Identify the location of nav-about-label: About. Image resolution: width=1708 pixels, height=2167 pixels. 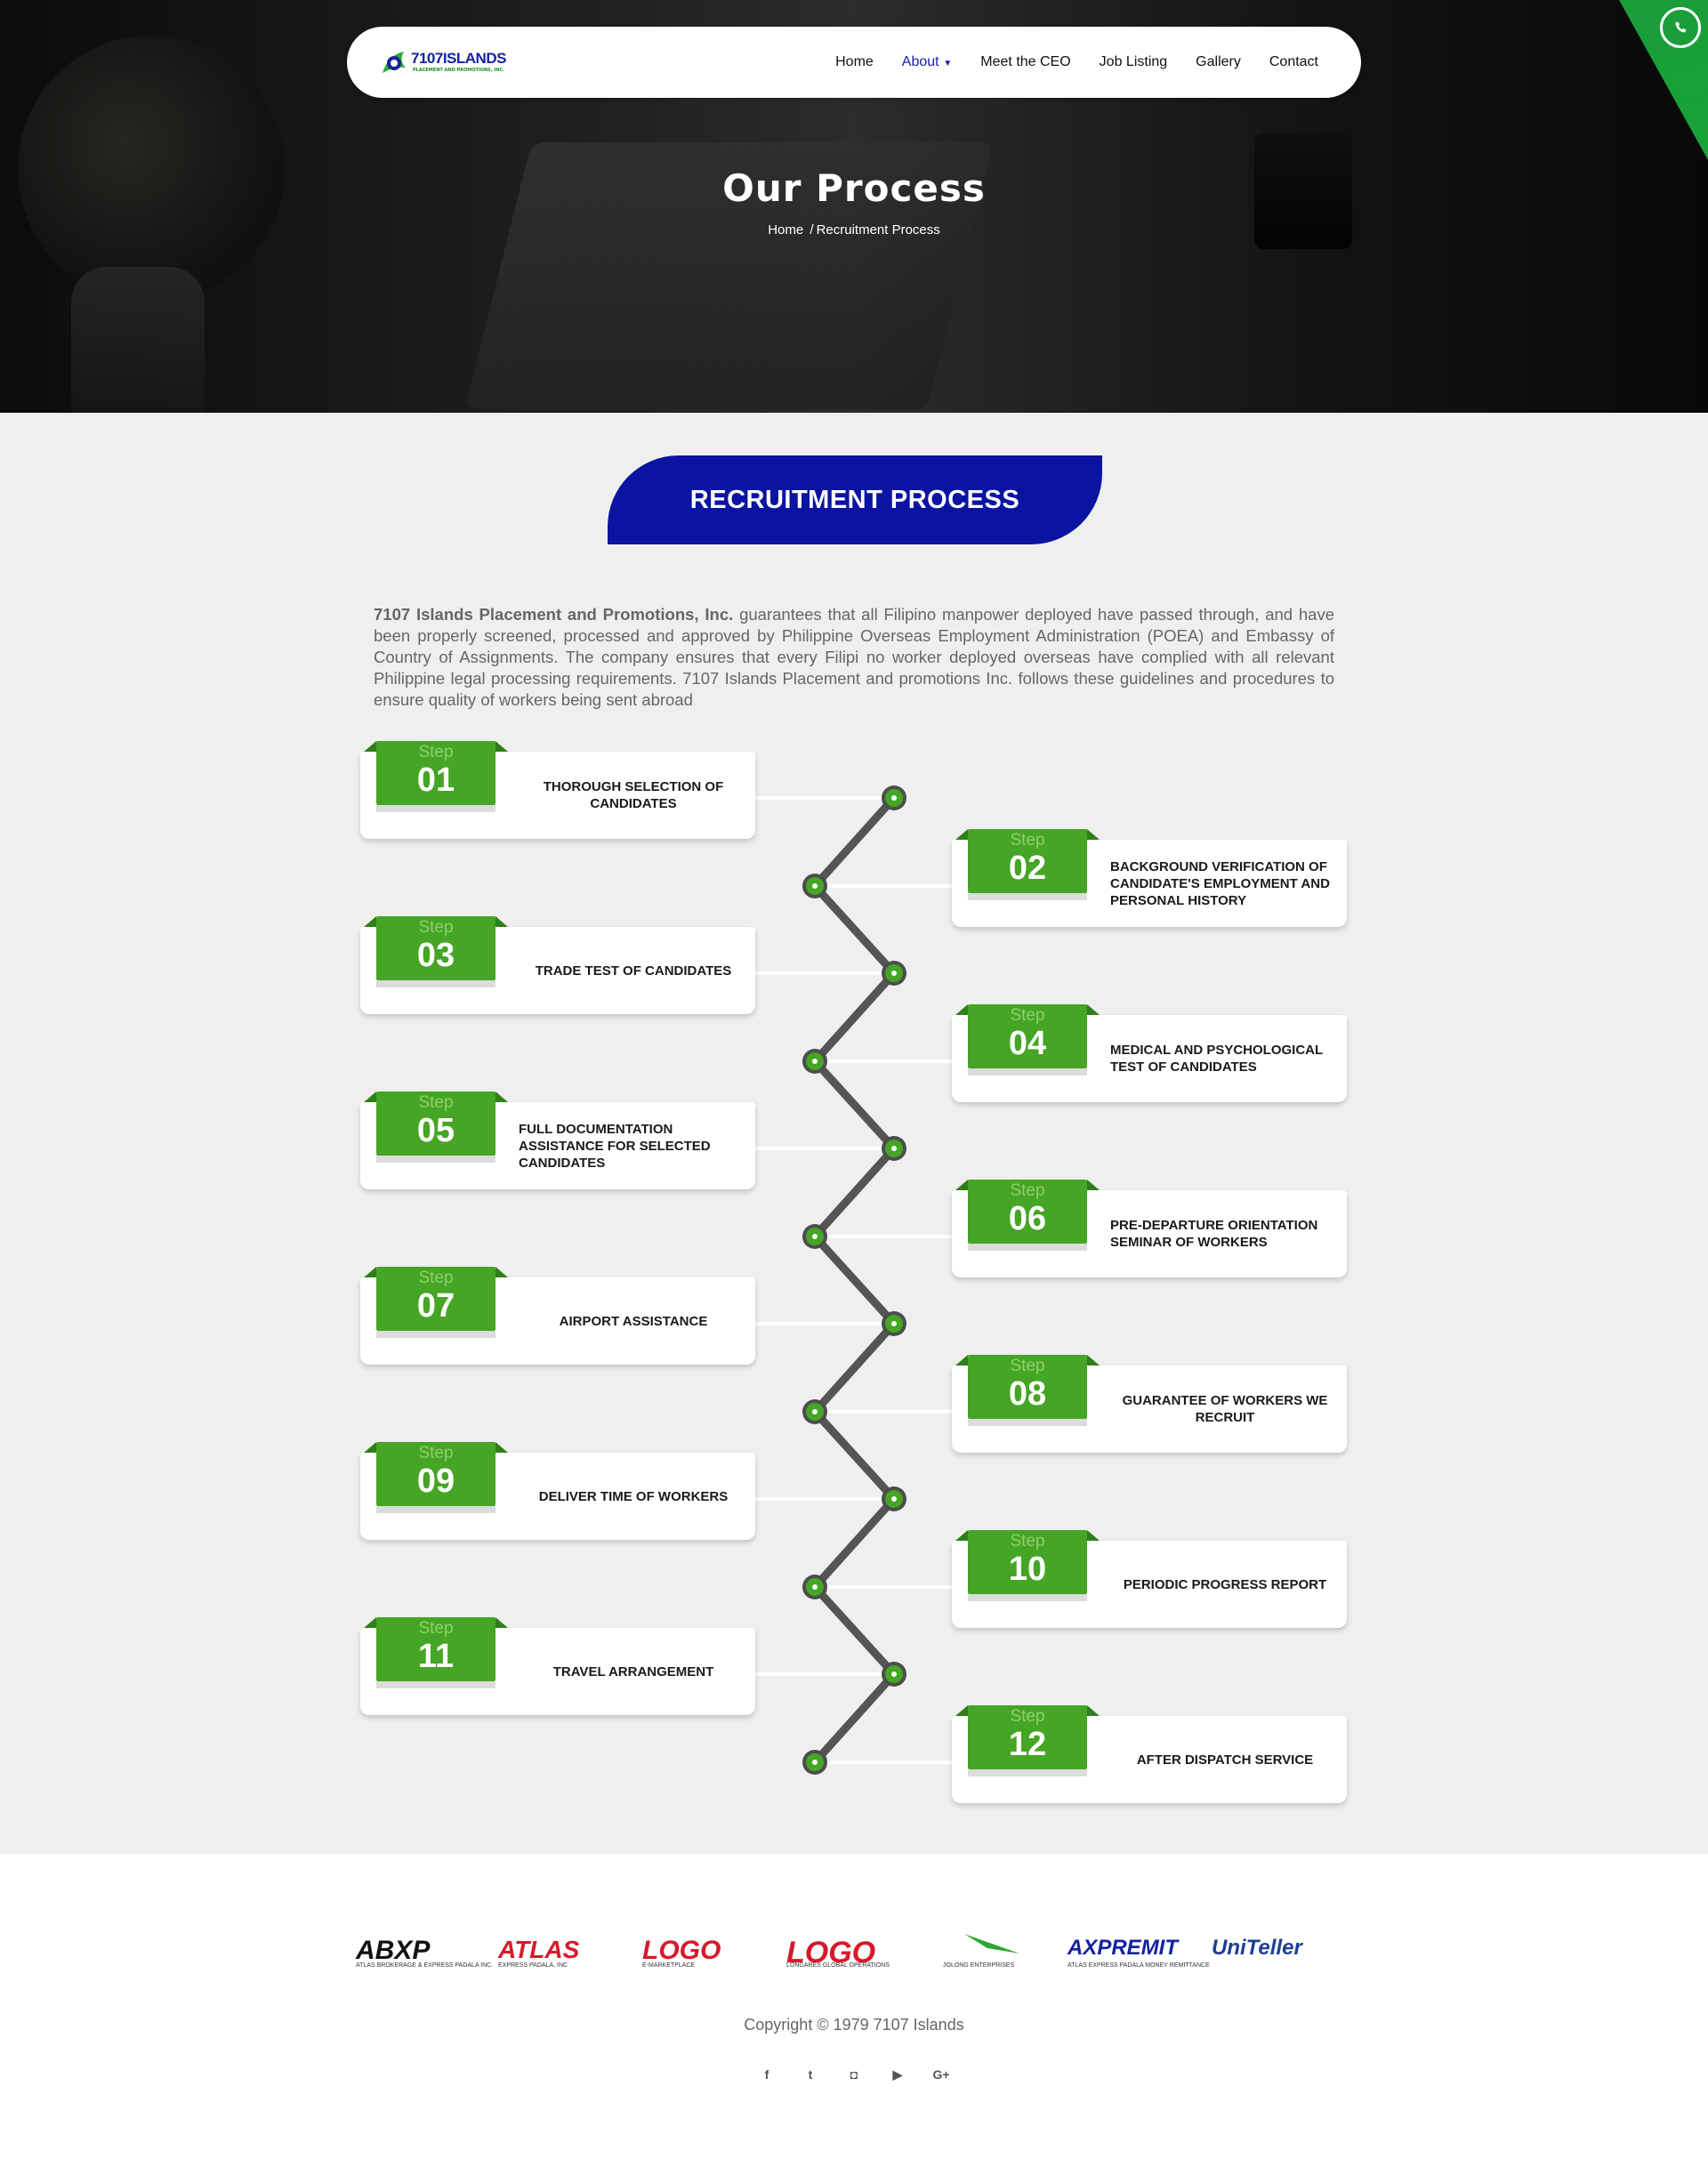
(920, 62).